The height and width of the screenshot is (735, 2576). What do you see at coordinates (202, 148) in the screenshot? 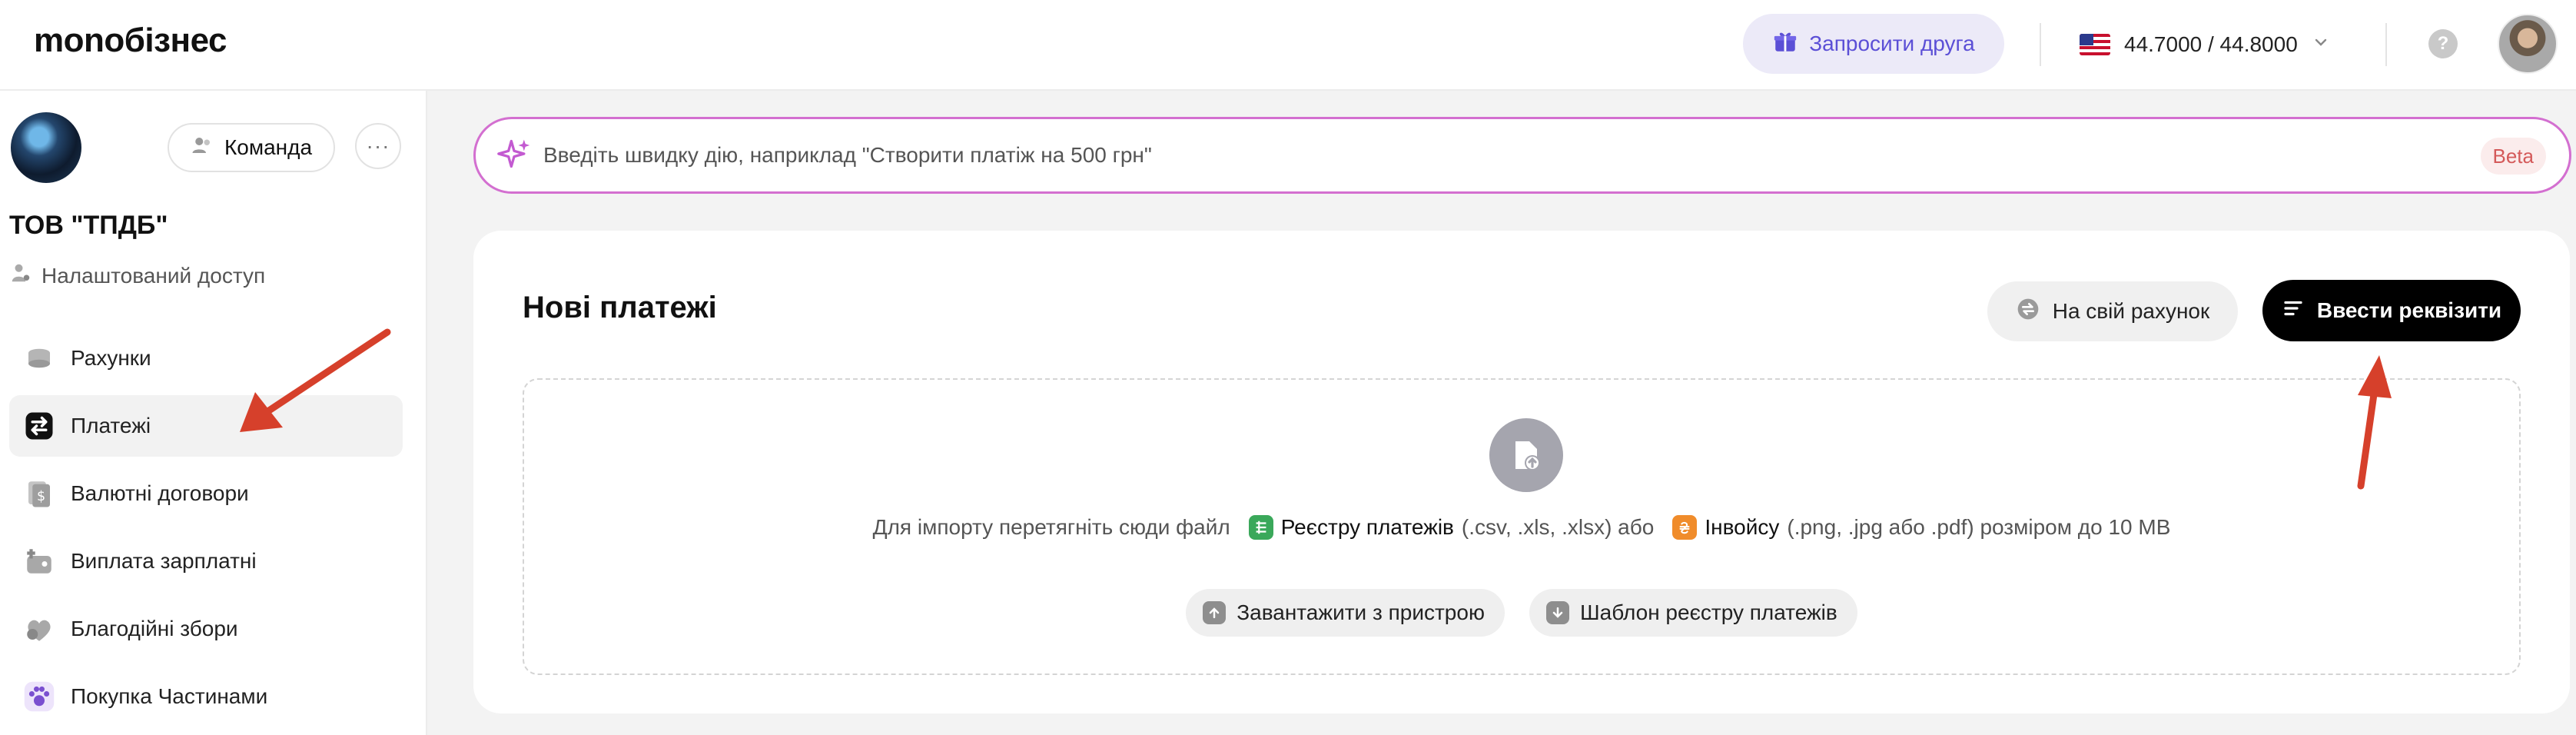
I see `team-icon` at bounding box center [202, 148].